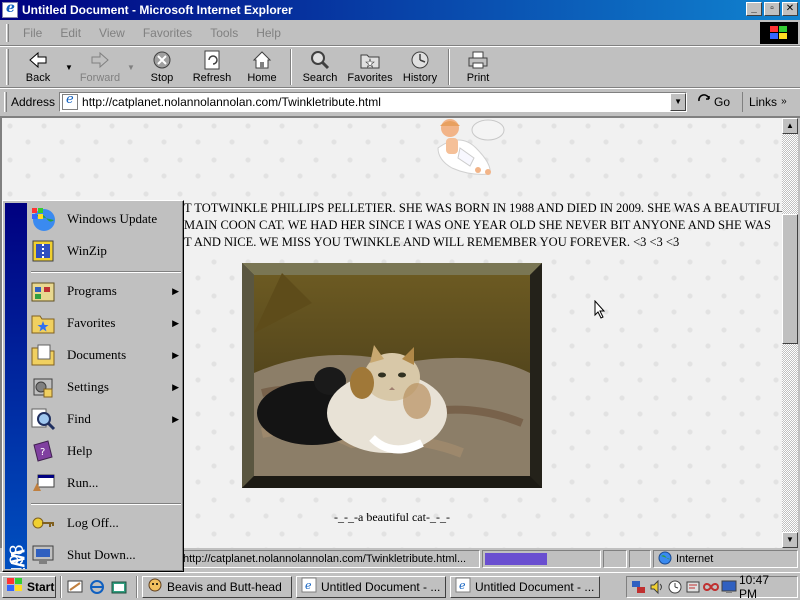  Describe the element at coordinates (105, 387) in the screenshot. I see `start-item-settings: Settings ▶` at that location.